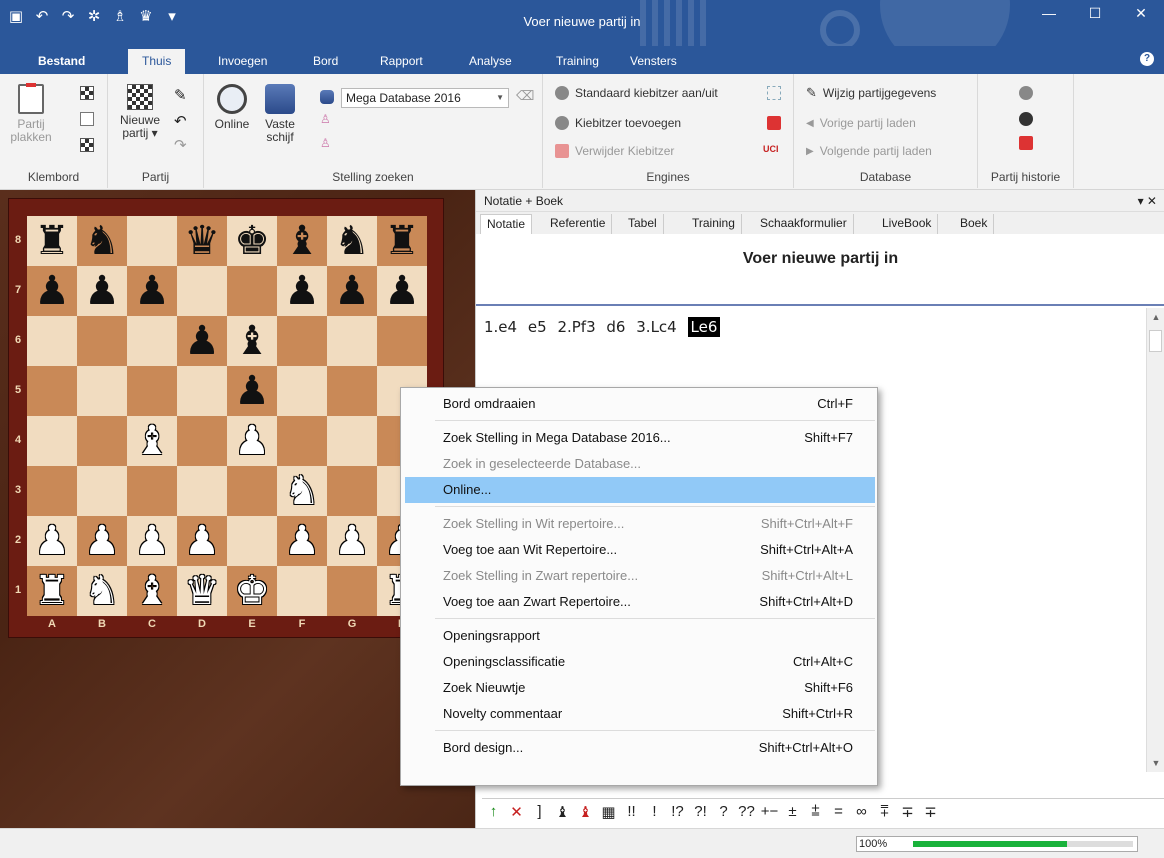 The width and height of the screenshot is (1164, 858). I want to click on move: 1.e4, so click(500, 327).